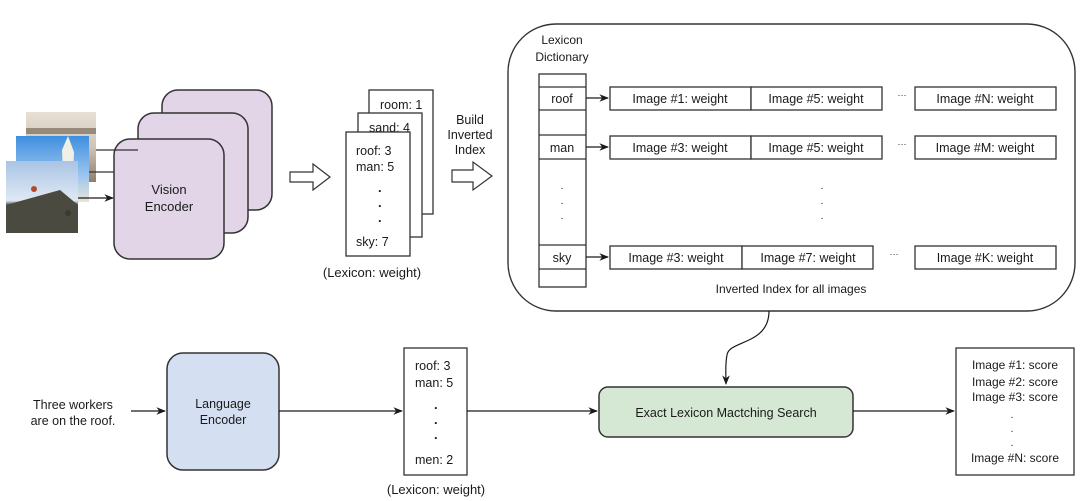  Describe the element at coordinates (380, 202) in the screenshot. I see `lexicon-card-front-dot2: .` at that location.